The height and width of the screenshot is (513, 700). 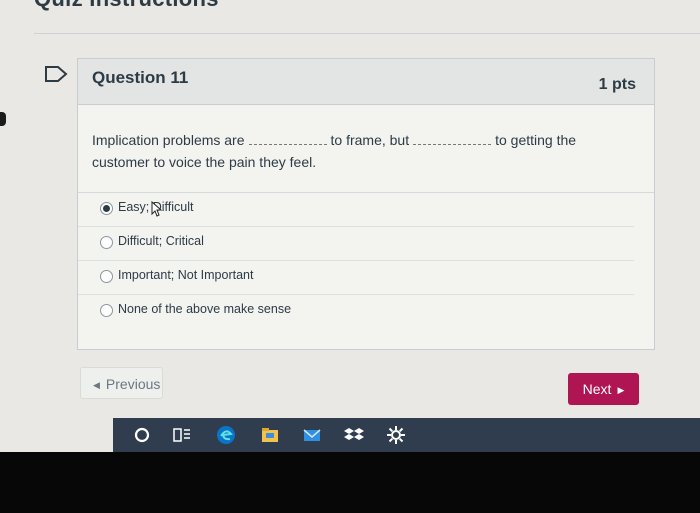 What do you see at coordinates (168, 140) in the screenshot?
I see `question-text-part1: Implication problems are` at bounding box center [168, 140].